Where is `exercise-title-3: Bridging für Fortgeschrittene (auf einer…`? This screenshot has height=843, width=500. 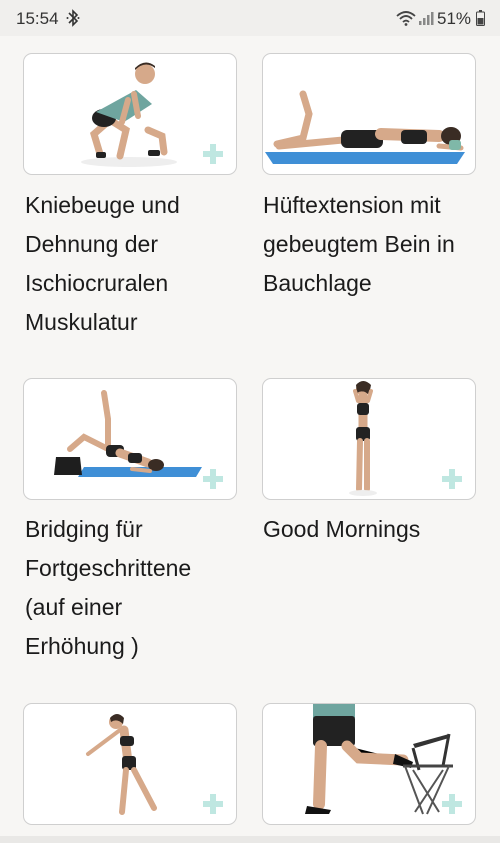
exercise-title-3: Bridging für Fortgeschrittene (auf einer… is located at coordinates (135, 588).